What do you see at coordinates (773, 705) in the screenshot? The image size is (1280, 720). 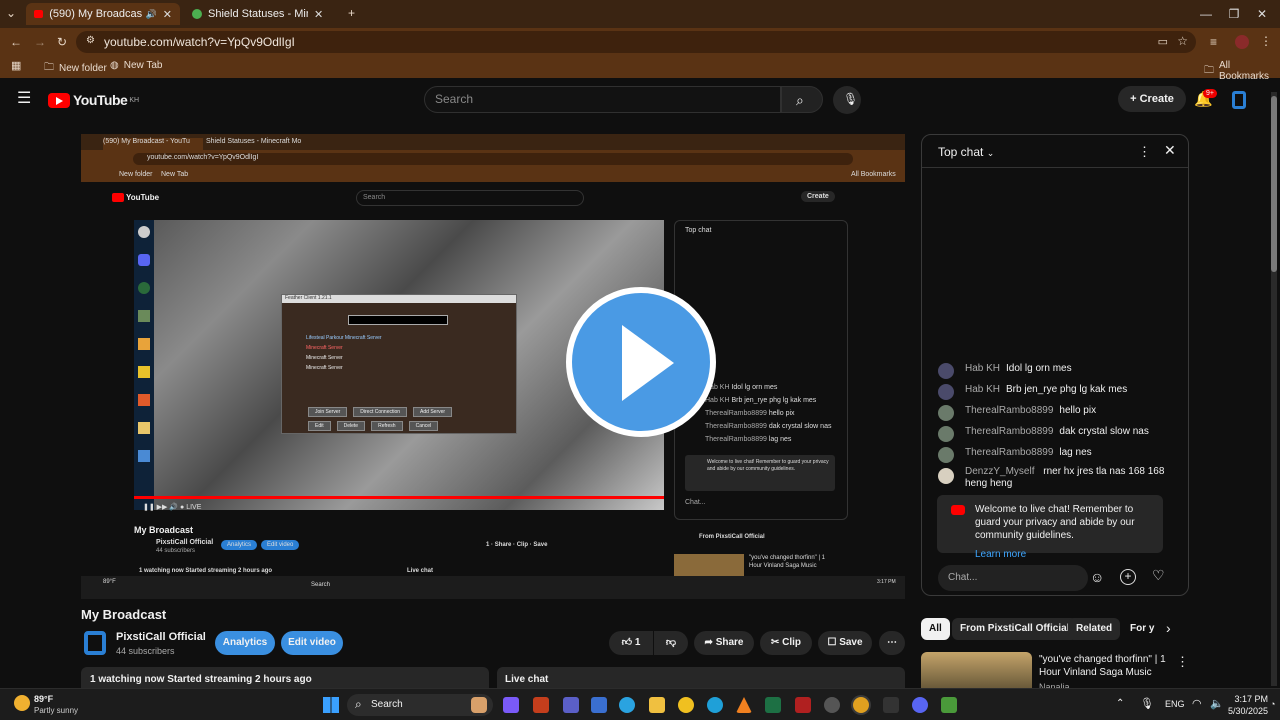 I see `excel-icon` at bounding box center [773, 705].